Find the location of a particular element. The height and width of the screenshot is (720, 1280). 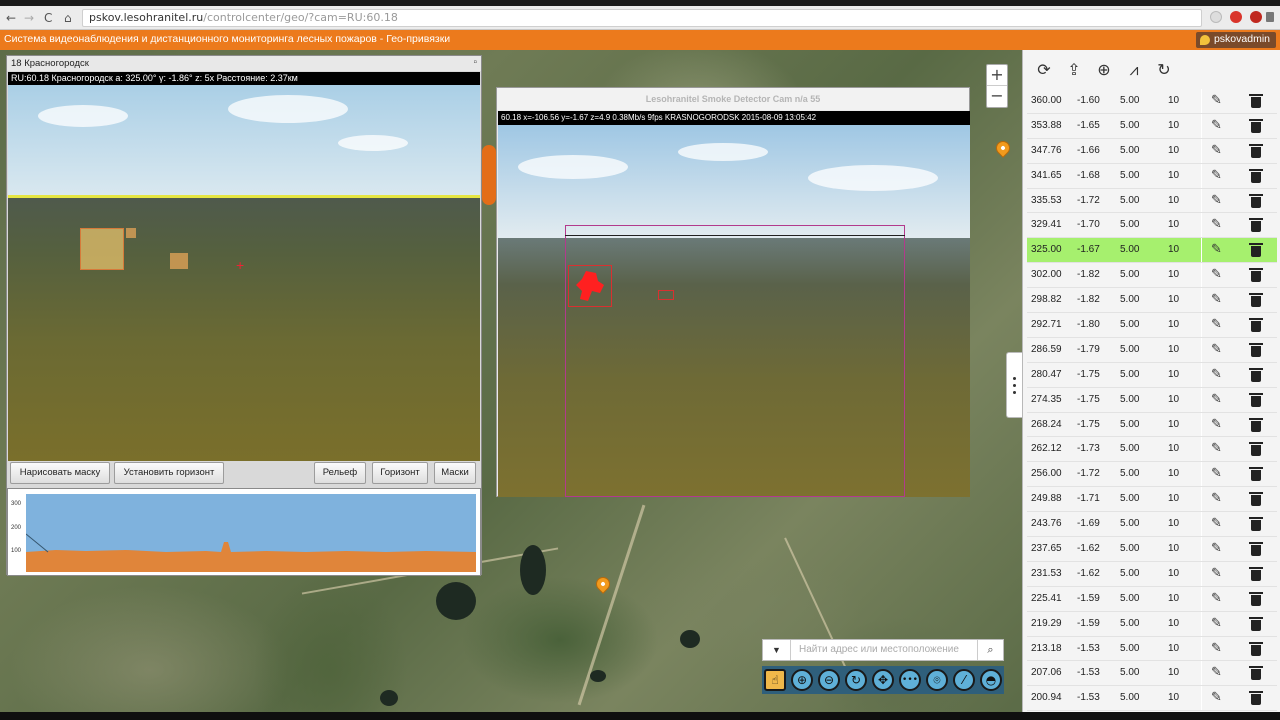

zoom-out-tool-icon: ⊖ is located at coordinates (829, 680).